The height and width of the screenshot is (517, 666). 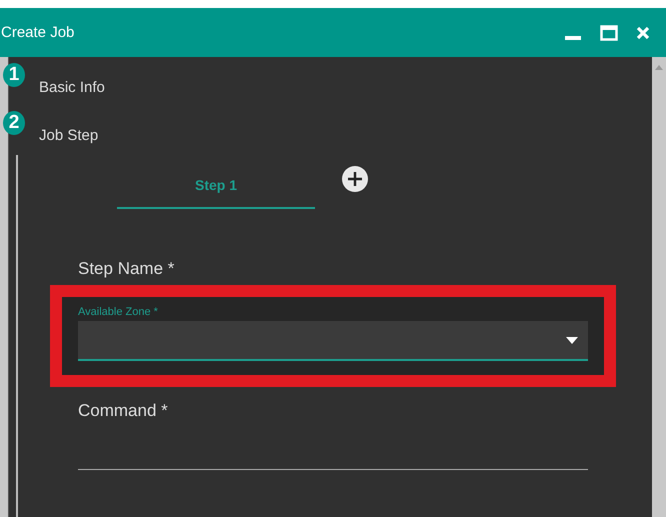 What do you see at coordinates (118, 312) in the screenshot?
I see `field-label: Available Zone *` at bounding box center [118, 312].